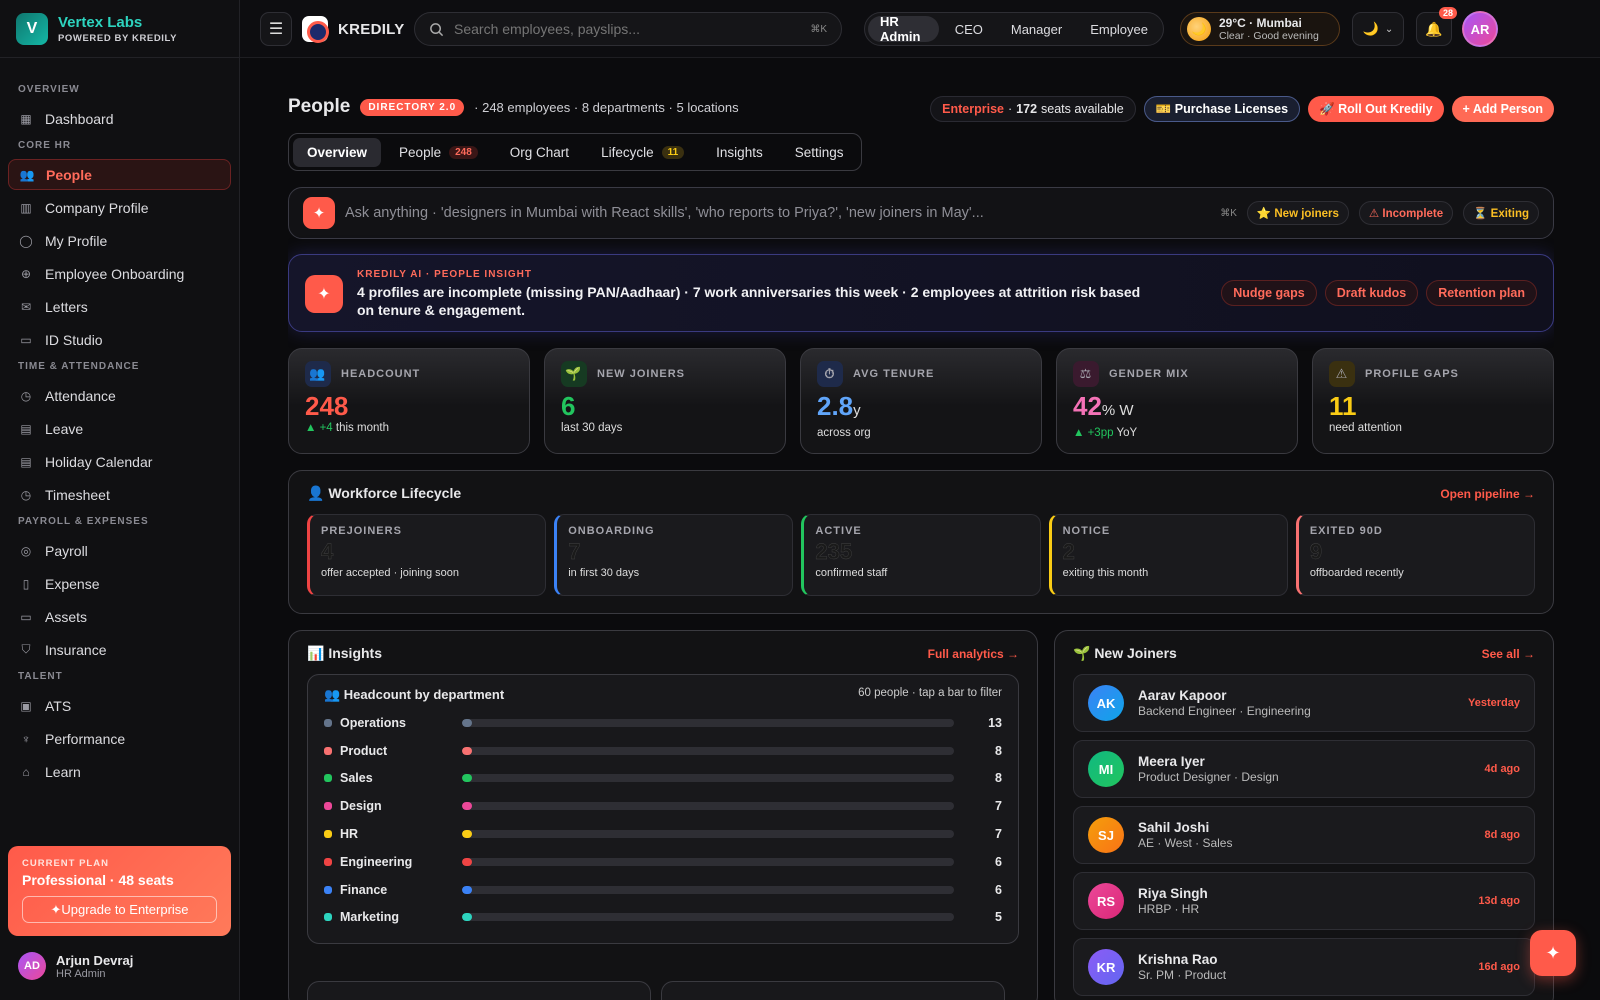 Image resolution: width=1600 pixels, height=1000 pixels. Describe the element at coordinates (119, 174) in the screenshot. I see `sidebar-item-people: 👥 People` at that location.